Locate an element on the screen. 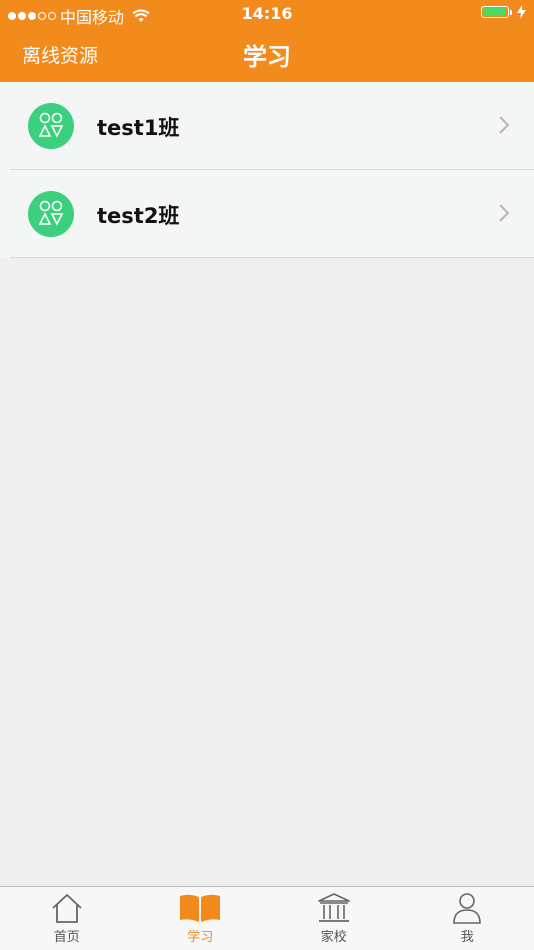 Image resolution: width=534 pixels, height=950 pixels. battery-level is located at coordinates (494, 12).